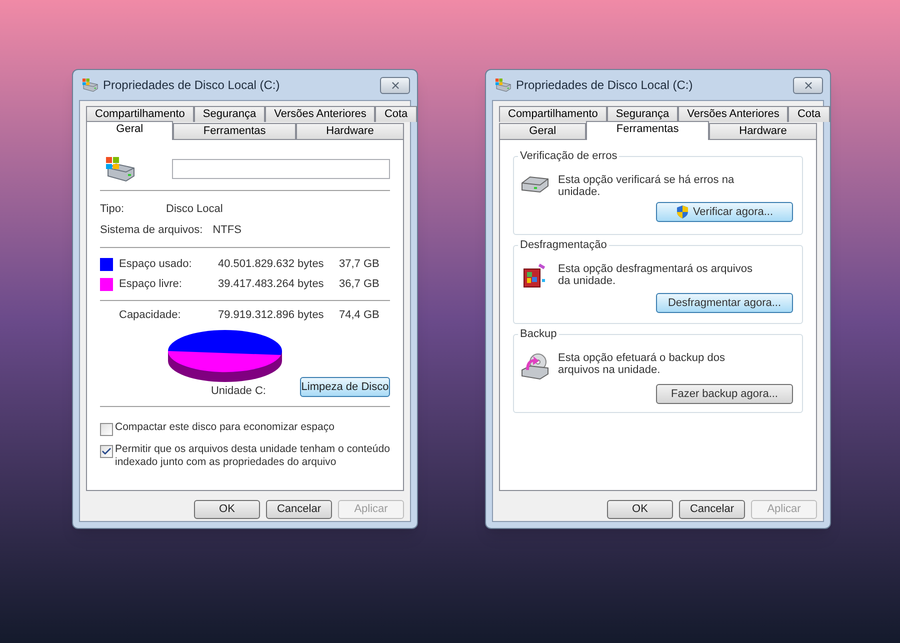 This screenshot has height=643, width=900. I want to click on space-bytes: 40.501.829.632 bytes, so click(271, 264).